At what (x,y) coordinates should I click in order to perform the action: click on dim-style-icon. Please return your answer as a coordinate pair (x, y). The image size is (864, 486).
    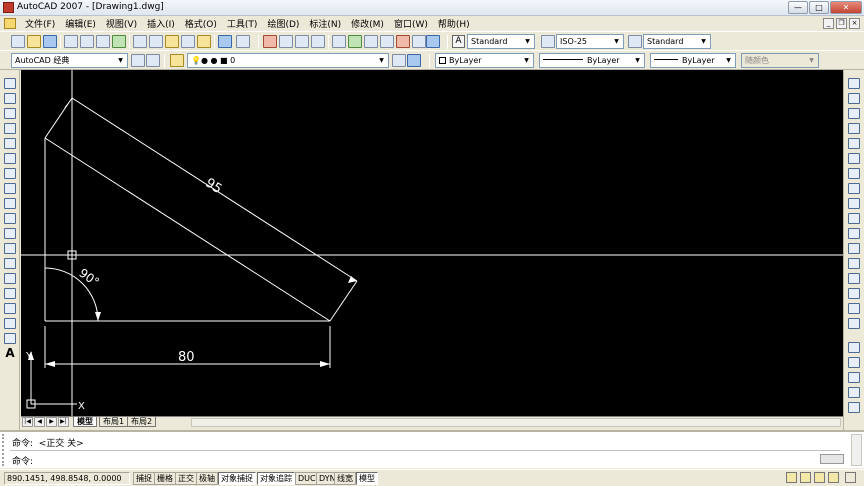
    Looking at the image, I should click on (548, 41).